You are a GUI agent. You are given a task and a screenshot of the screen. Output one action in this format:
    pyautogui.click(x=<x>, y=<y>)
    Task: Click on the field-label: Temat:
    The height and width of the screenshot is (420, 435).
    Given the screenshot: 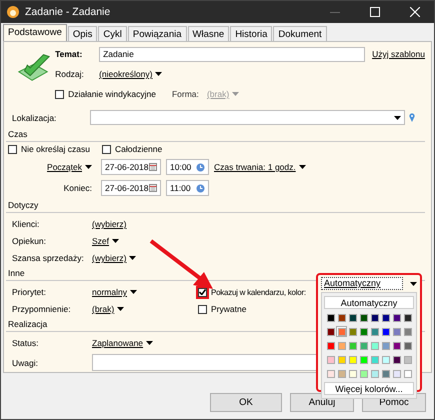 What is the action you would take?
    pyautogui.click(x=69, y=54)
    